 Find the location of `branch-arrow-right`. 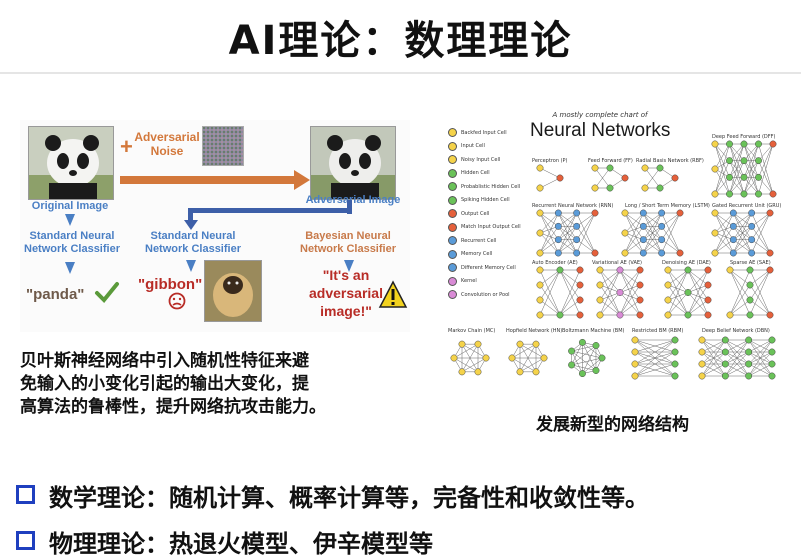

branch-arrow-right is located at coordinates (349, 207).